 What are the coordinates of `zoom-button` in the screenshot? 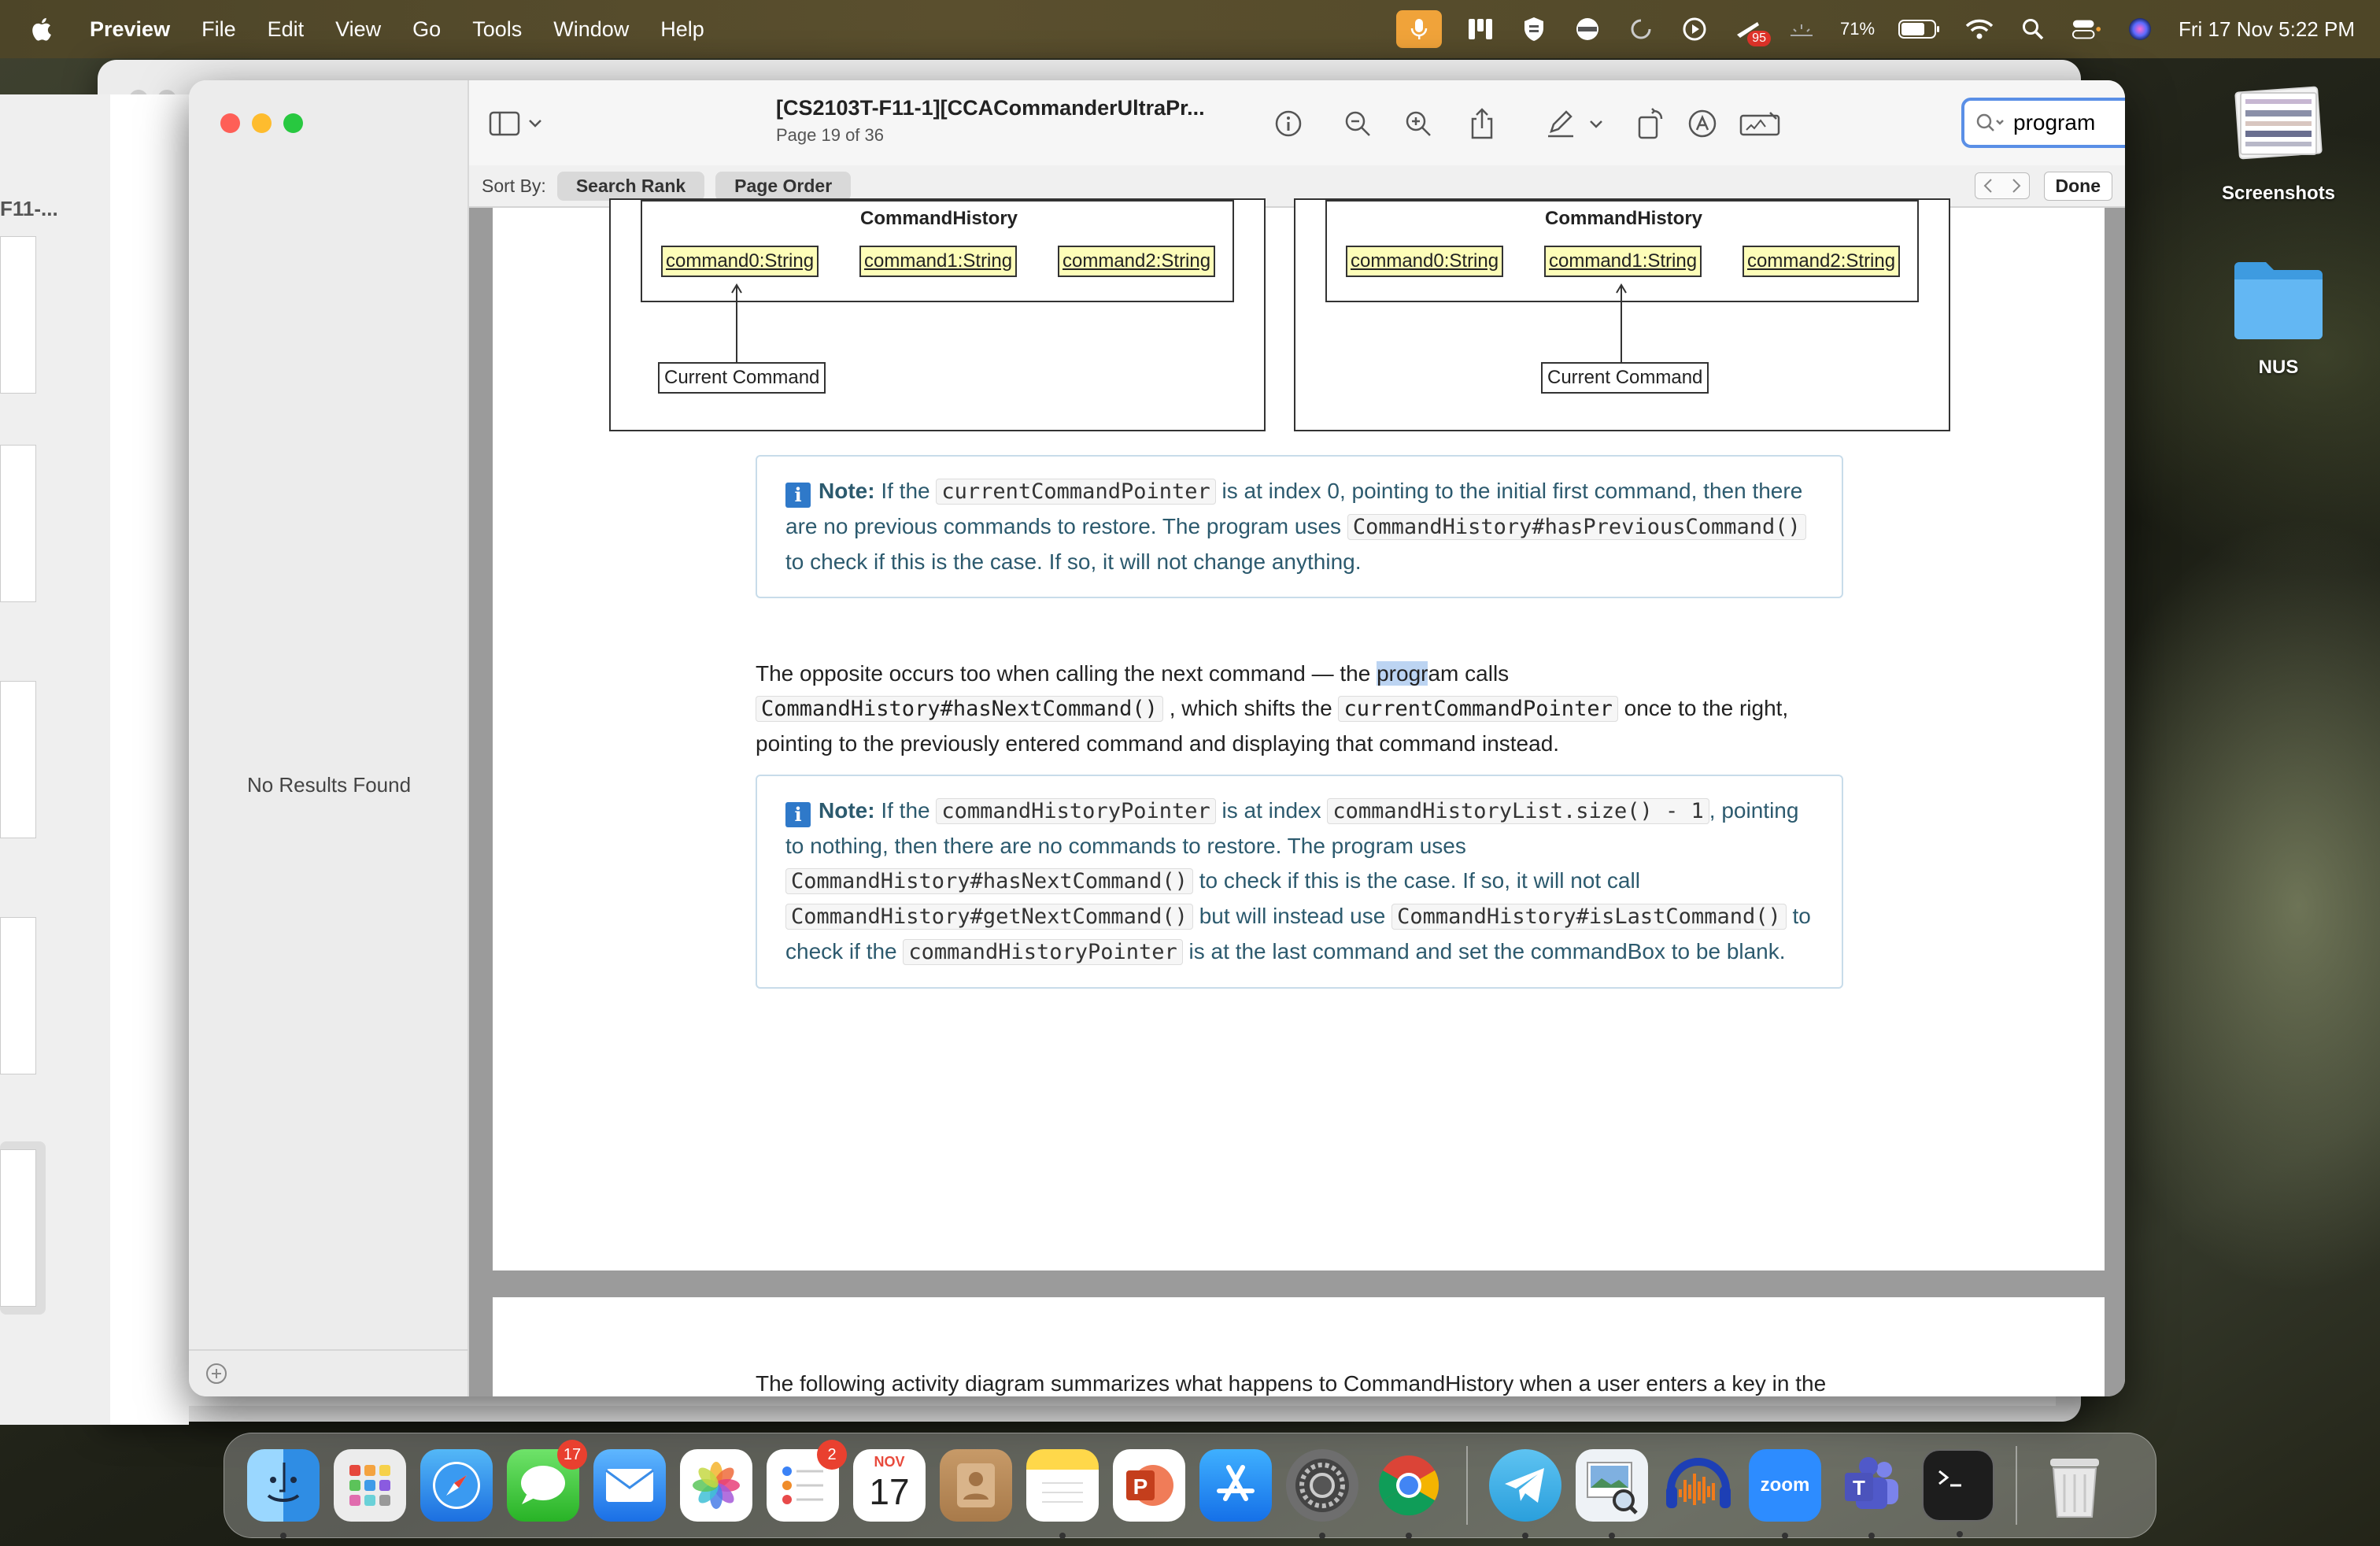 It's located at (293, 123).